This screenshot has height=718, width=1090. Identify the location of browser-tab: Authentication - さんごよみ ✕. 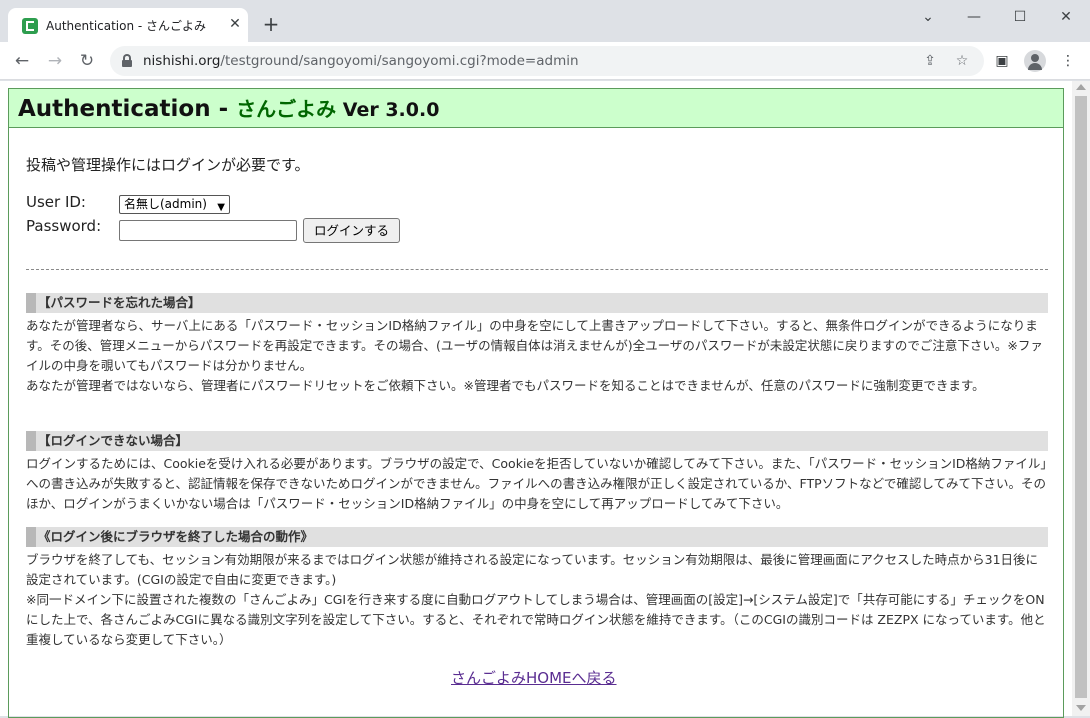
(128, 25).